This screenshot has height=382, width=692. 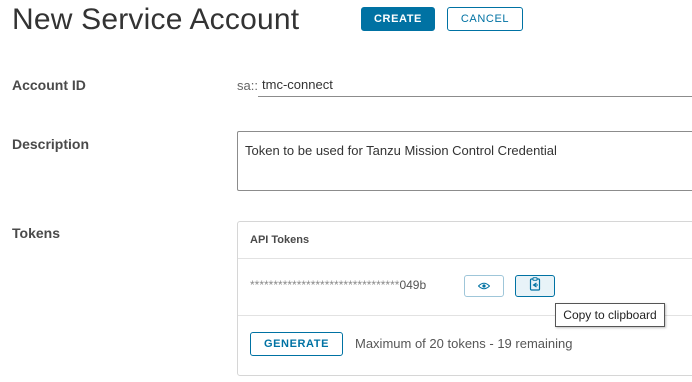 What do you see at coordinates (36, 233) in the screenshot?
I see `tokens-label: Tokens` at bounding box center [36, 233].